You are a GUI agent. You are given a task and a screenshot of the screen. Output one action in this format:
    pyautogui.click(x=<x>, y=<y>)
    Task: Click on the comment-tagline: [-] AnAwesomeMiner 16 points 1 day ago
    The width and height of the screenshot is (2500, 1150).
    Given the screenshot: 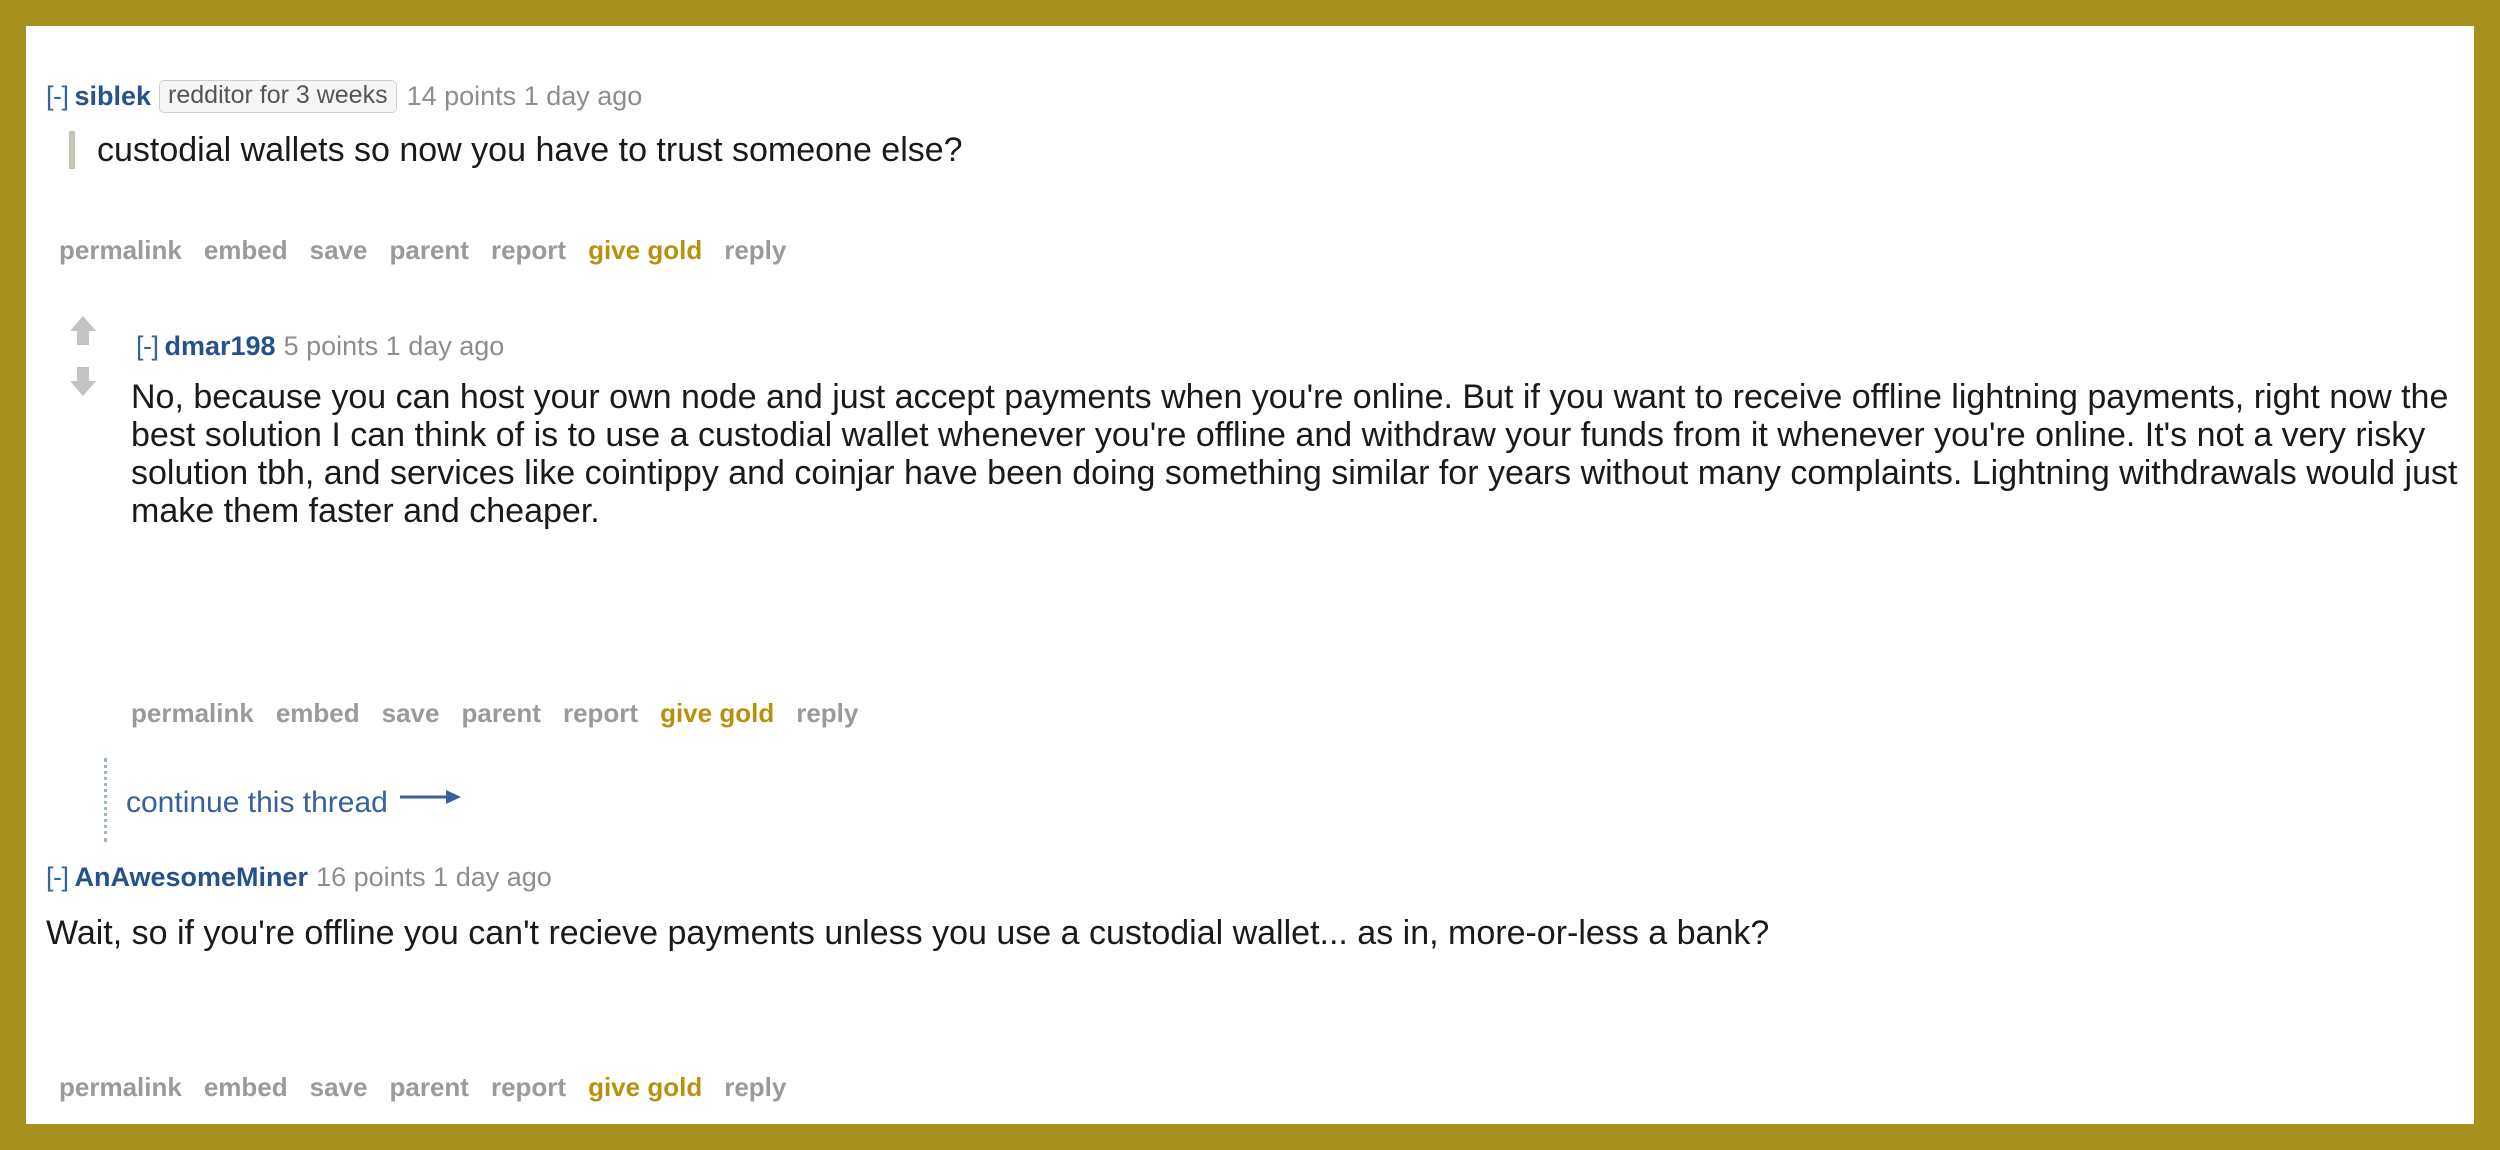 What is the action you would take?
    pyautogui.click(x=299, y=877)
    